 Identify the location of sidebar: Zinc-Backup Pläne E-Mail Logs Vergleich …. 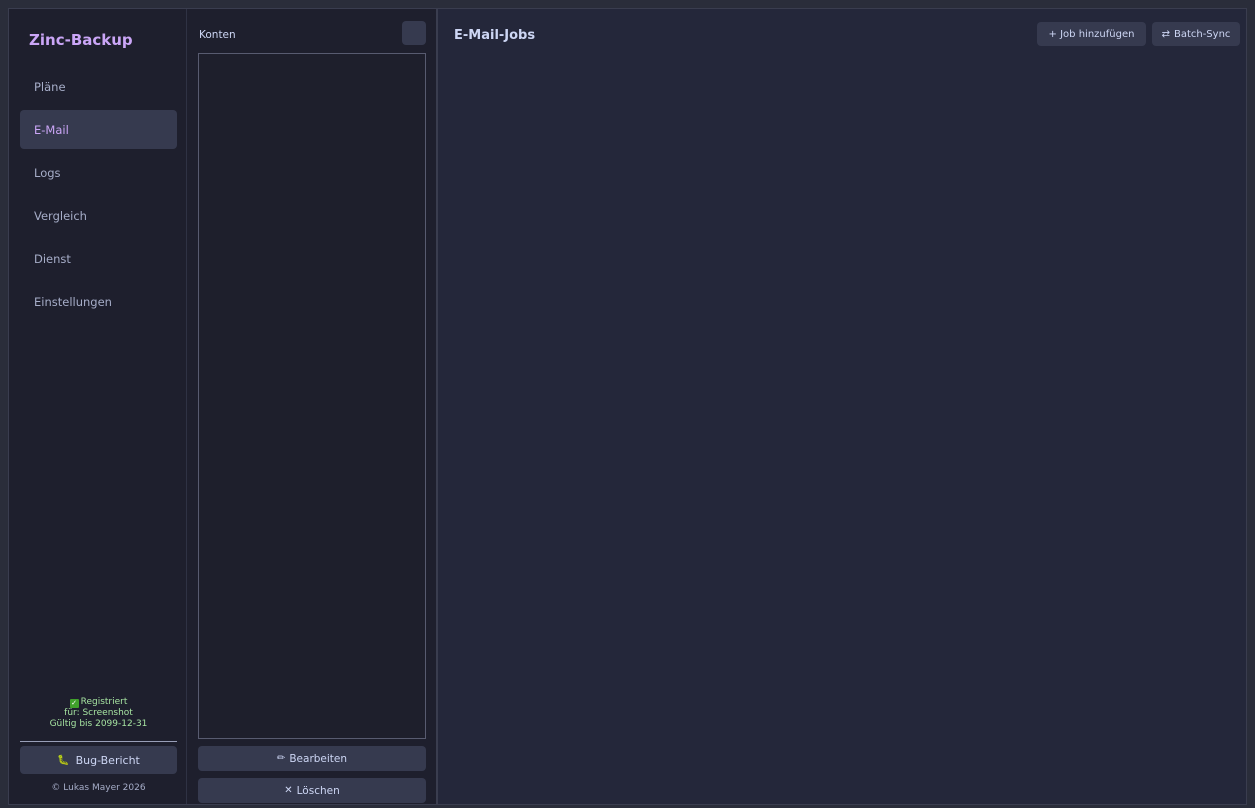
(98, 406).